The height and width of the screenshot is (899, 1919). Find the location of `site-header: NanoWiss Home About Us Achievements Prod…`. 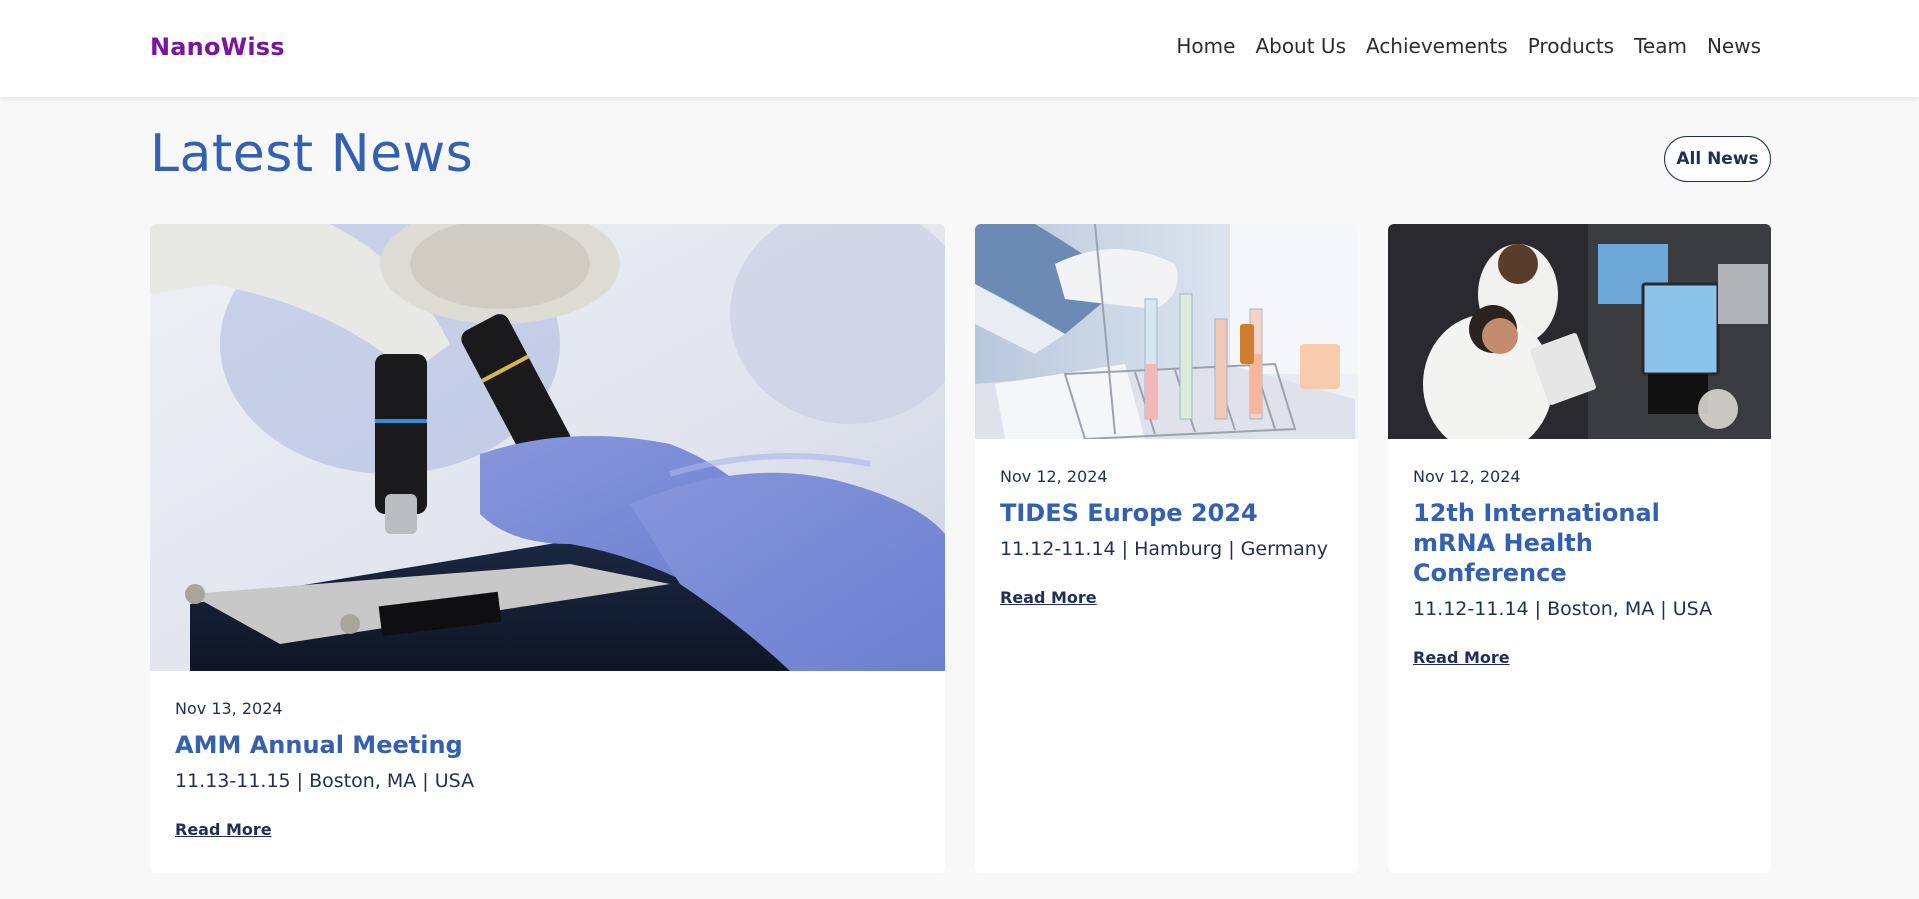

site-header: NanoWiss Home About Us Achievements Prod… is located at coordinates (959, 48).